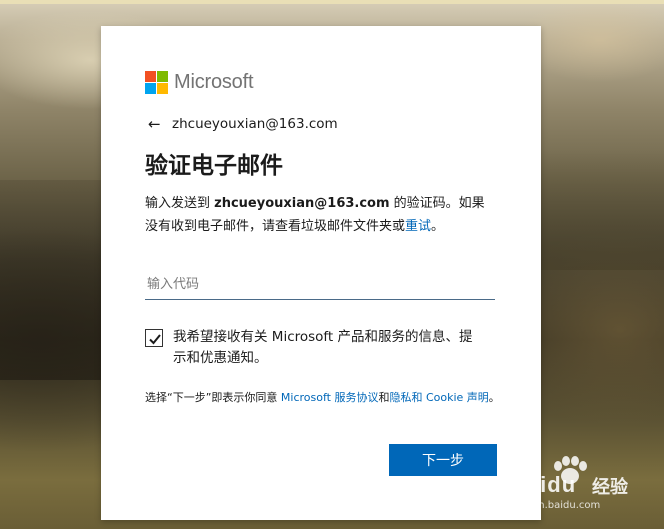 The width and height of the screenshot is (664, 529). I want to click on service-agreement-link: Microsoft 服务协议, so click(330, 397).